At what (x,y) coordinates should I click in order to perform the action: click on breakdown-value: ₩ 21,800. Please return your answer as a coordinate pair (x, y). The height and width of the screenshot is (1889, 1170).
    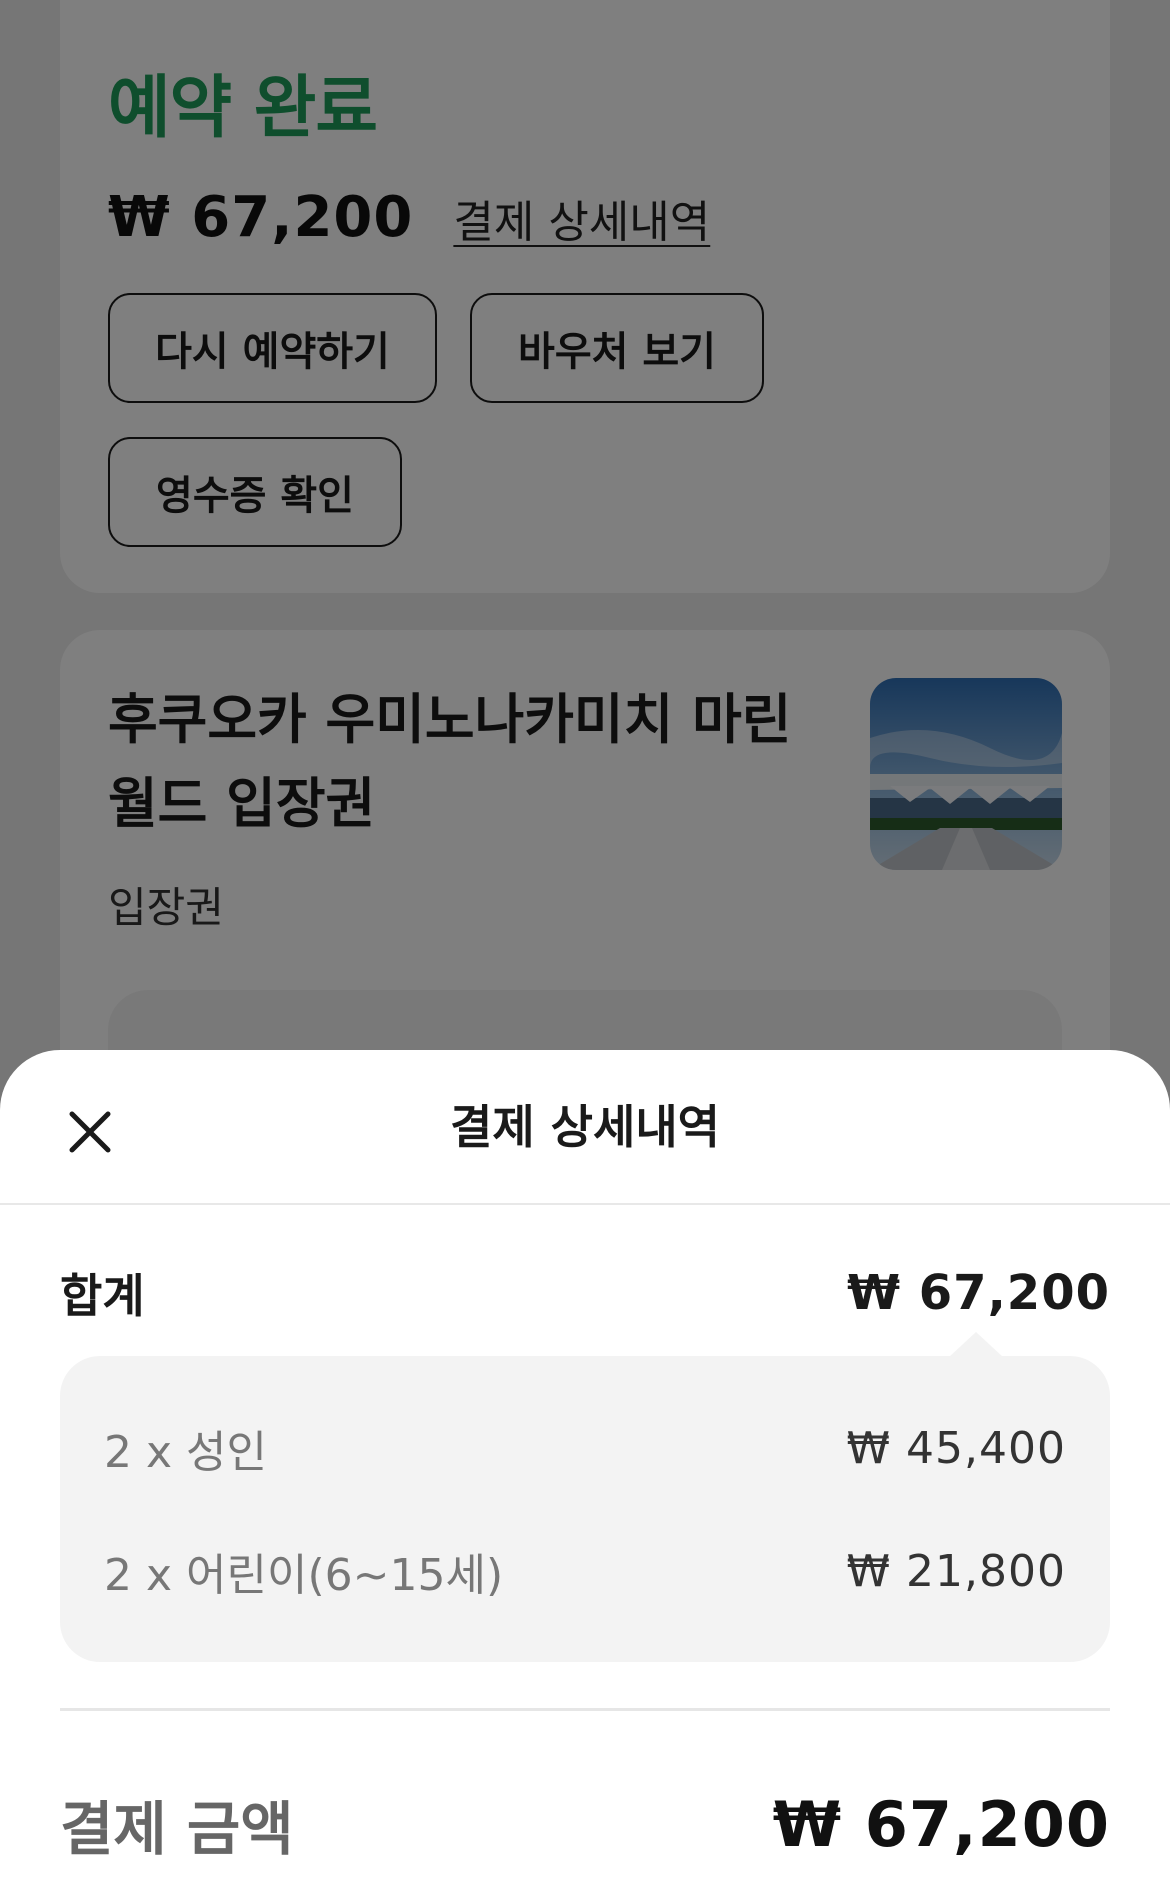
    Looking at the image, I should click on (956, 1571).